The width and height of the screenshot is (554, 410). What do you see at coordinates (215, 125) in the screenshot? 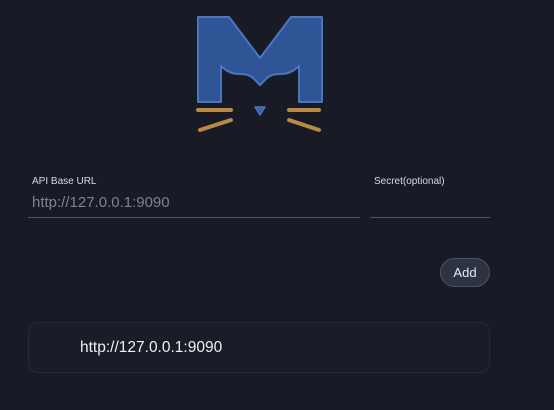
I see `logo-whisker-left-bottom` at bounding box center [215, 125].